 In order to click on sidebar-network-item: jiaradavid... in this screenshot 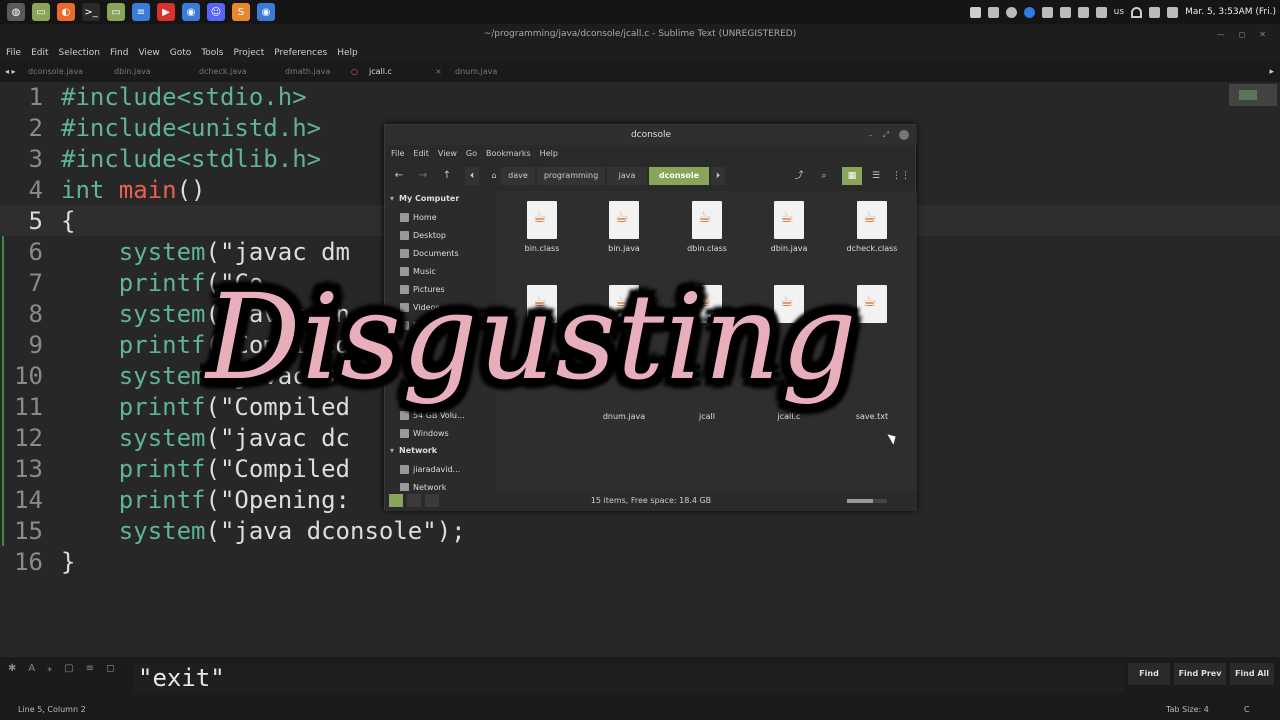, I will do `click(430, 469)`.